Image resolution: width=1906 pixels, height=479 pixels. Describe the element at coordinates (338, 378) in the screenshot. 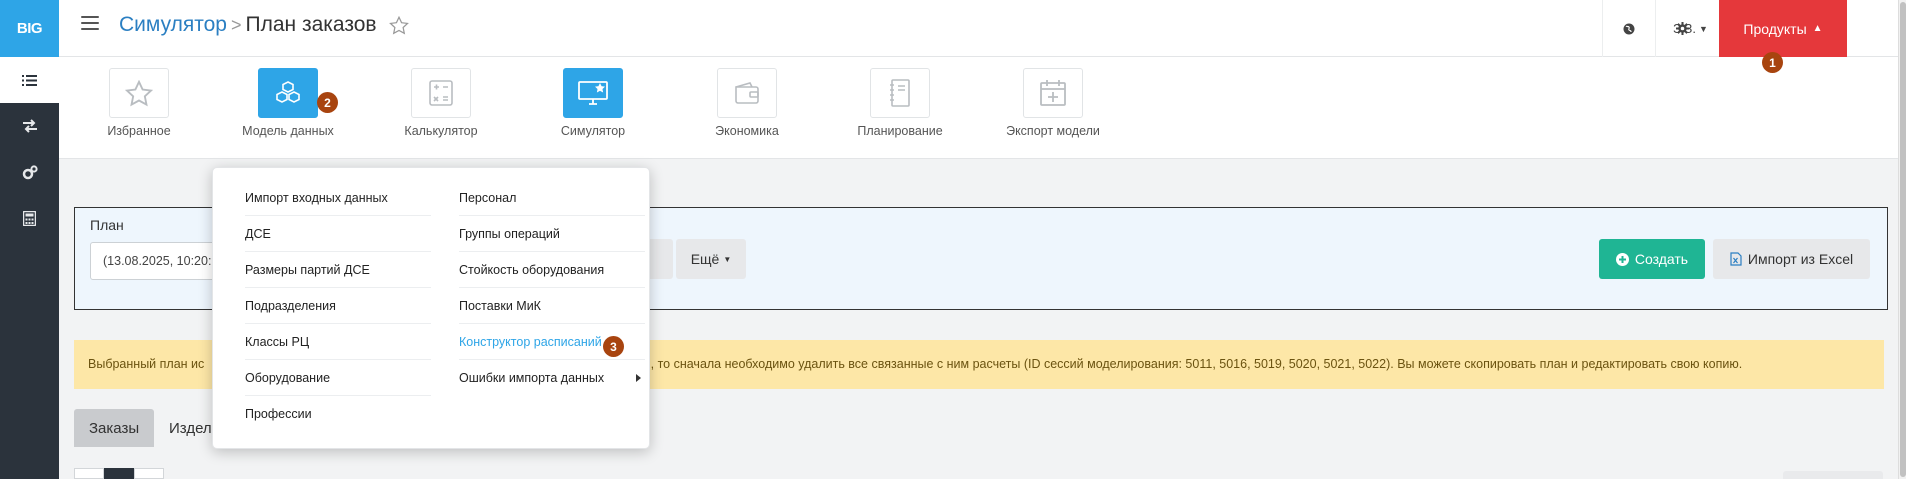

I see `menu-item-equipment: Оборудование` at that location.